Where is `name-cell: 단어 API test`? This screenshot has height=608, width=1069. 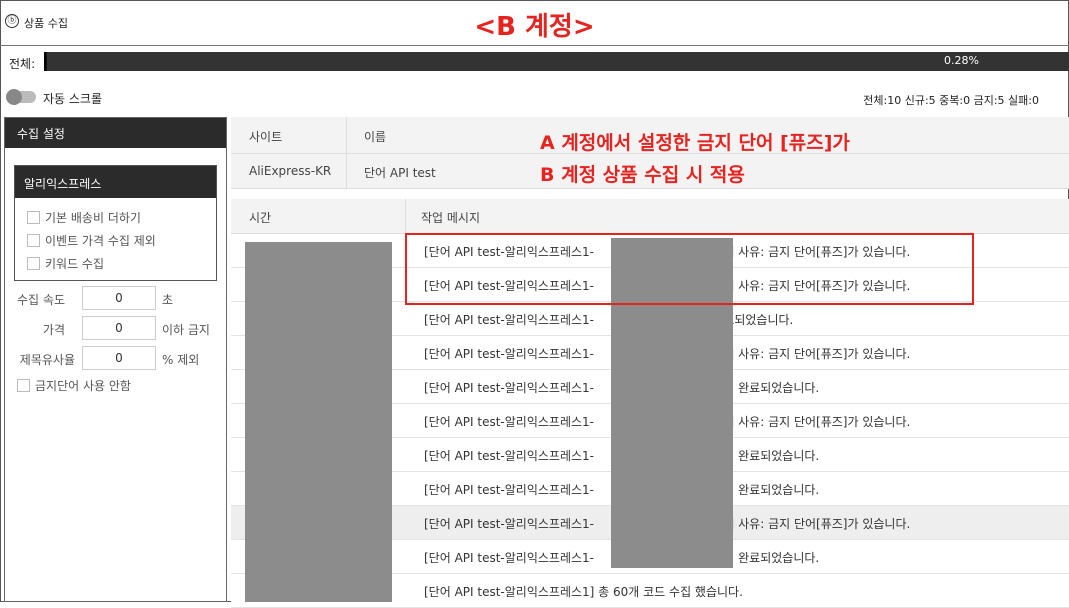 name-cell: 단어 API test is located at coordinates (400, 173).